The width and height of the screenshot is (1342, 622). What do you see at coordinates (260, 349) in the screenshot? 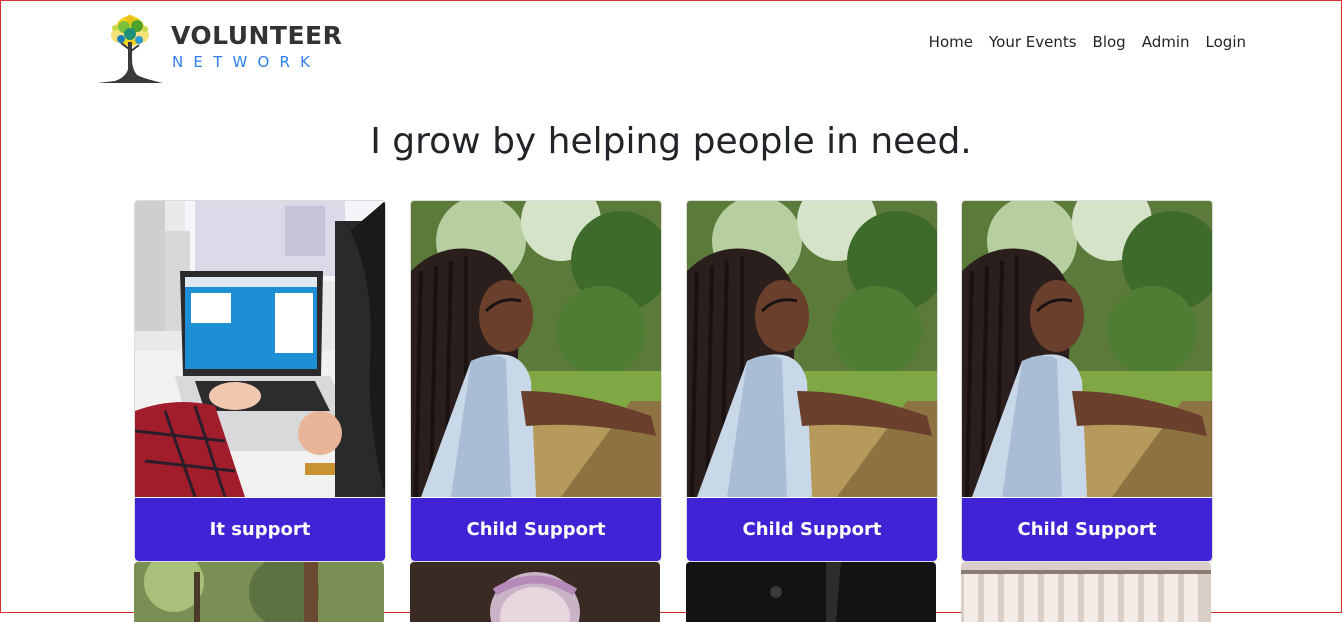
I see `card-image-laptop` at bounding box center [260, 349].